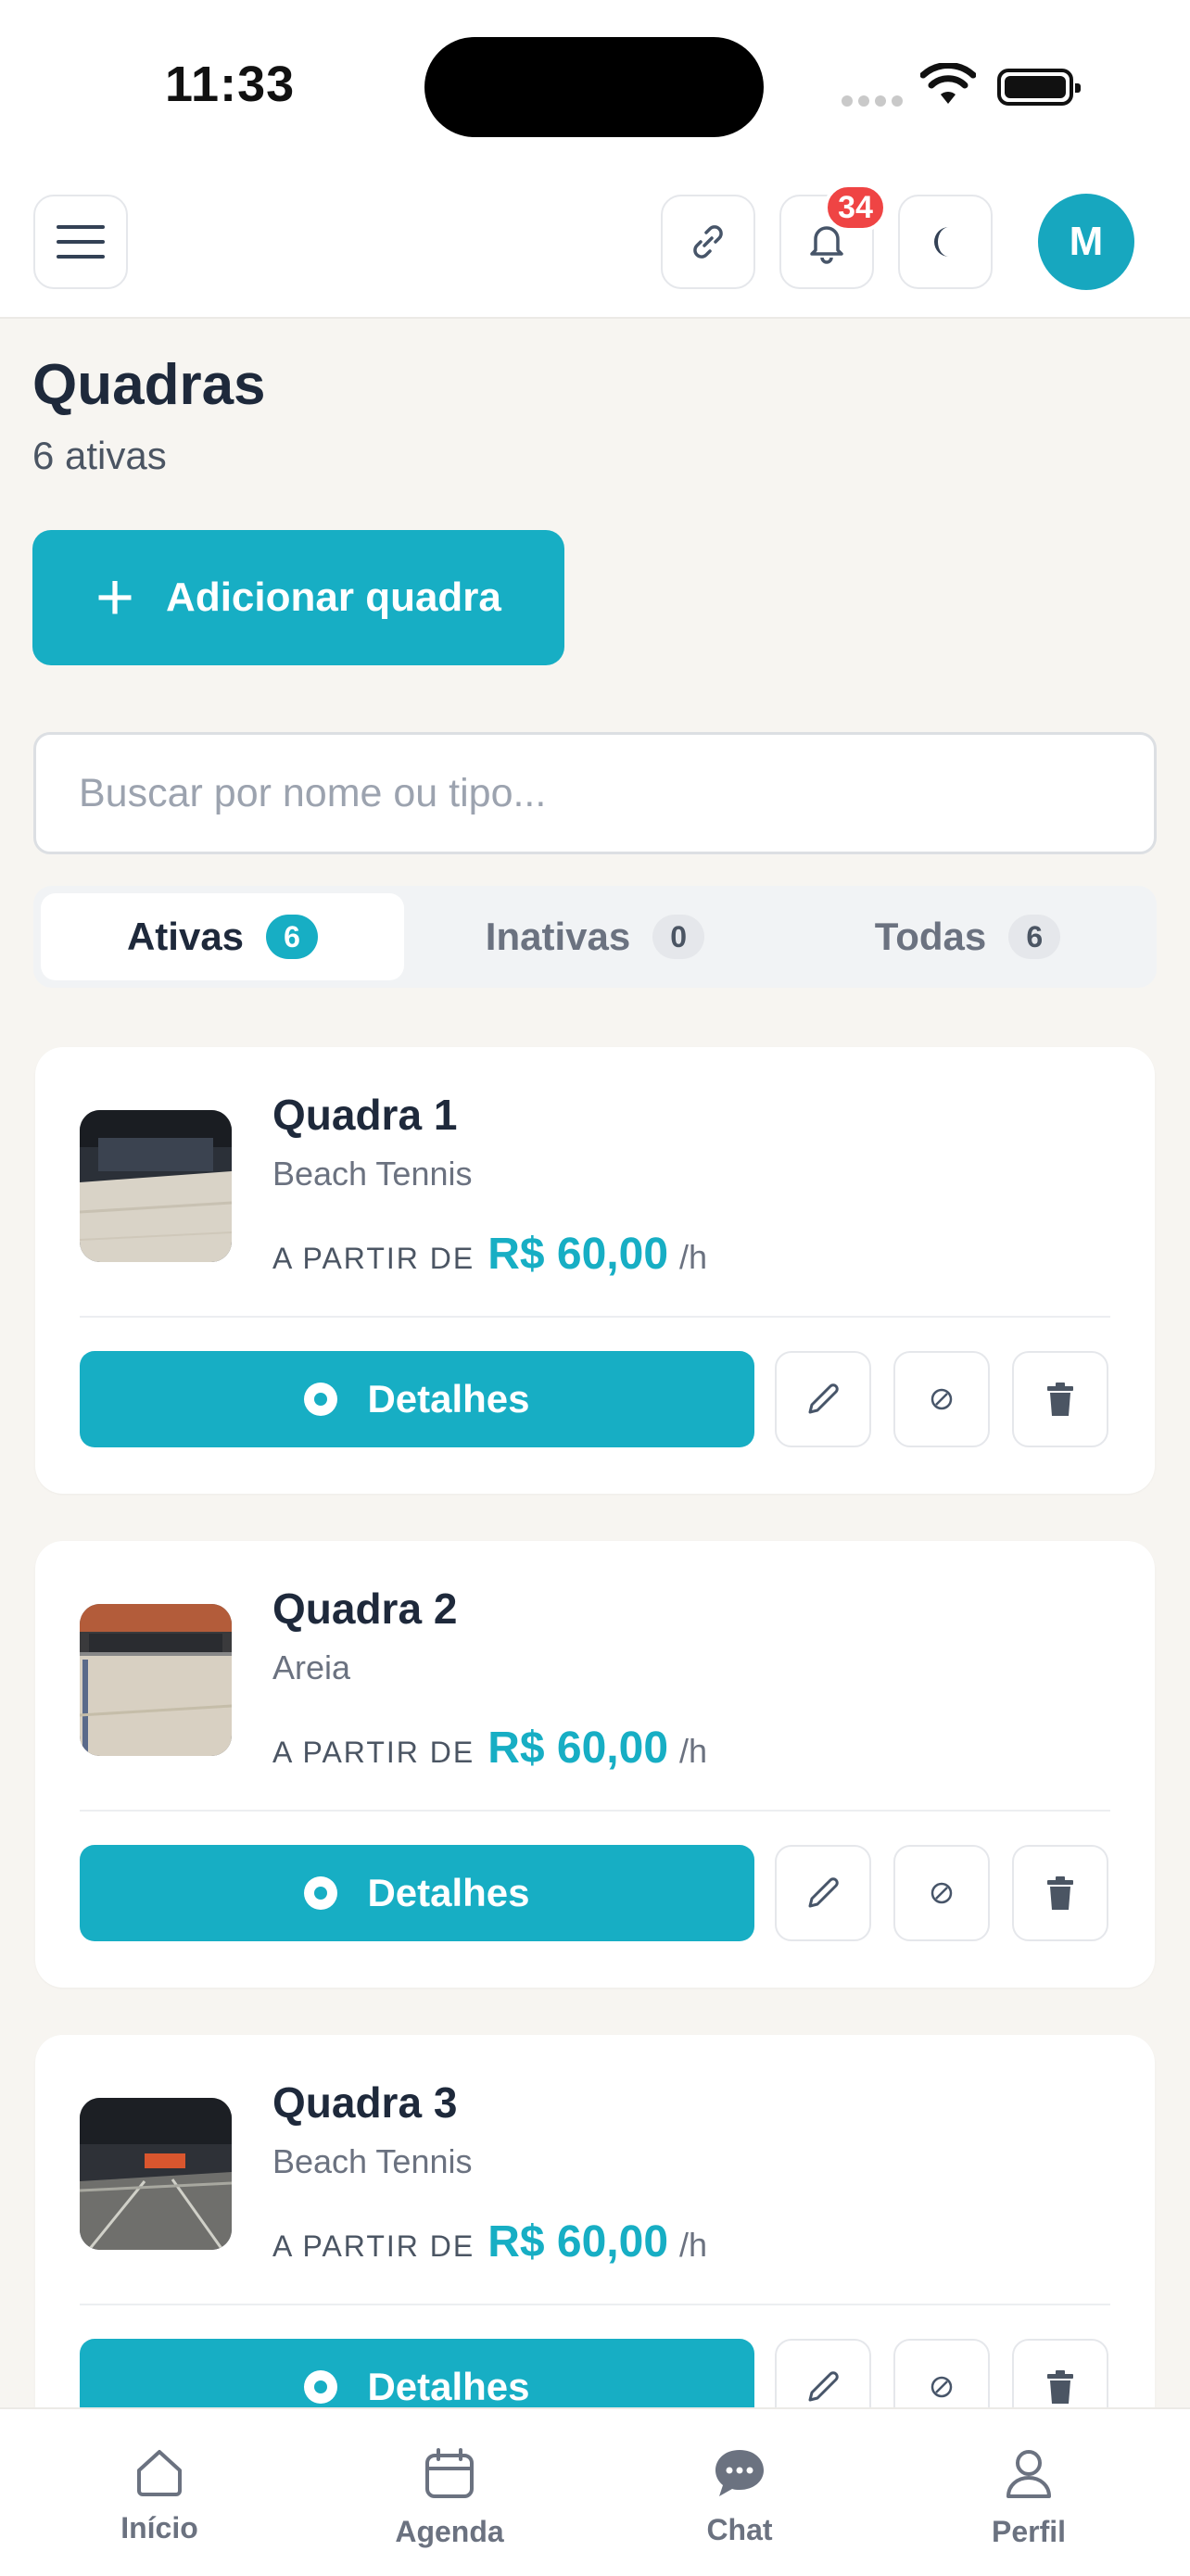 This screenshot has width=1190, height=2576. I want to click on nav-inicio: Início, so click(159, 2495).